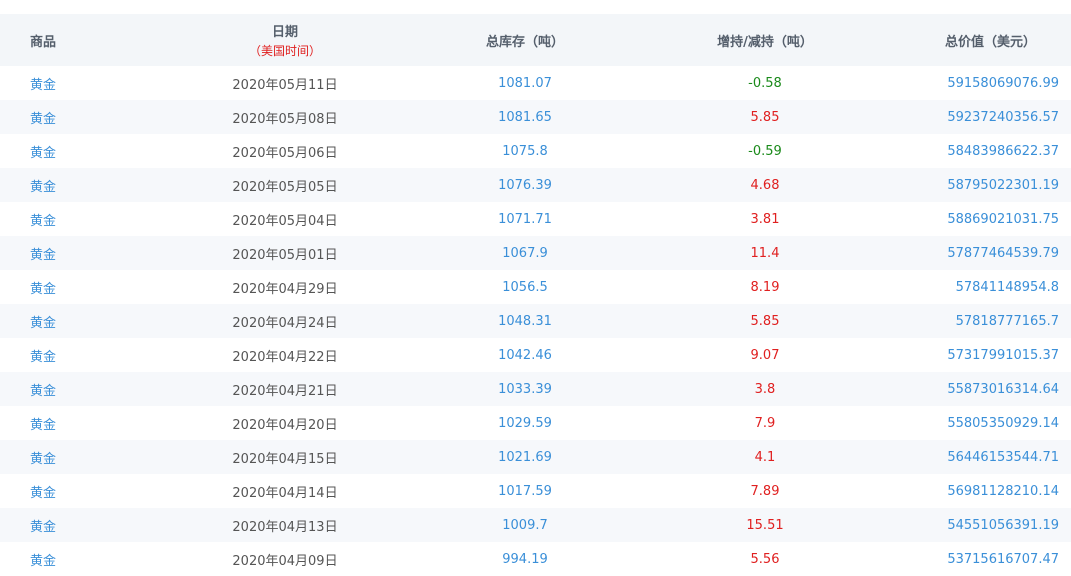 The width and height of the screenshot is (1071, 576). Describe the element at coordinates (765, 423) in the screenshot. I see `change-cell: 7.9` at that location.